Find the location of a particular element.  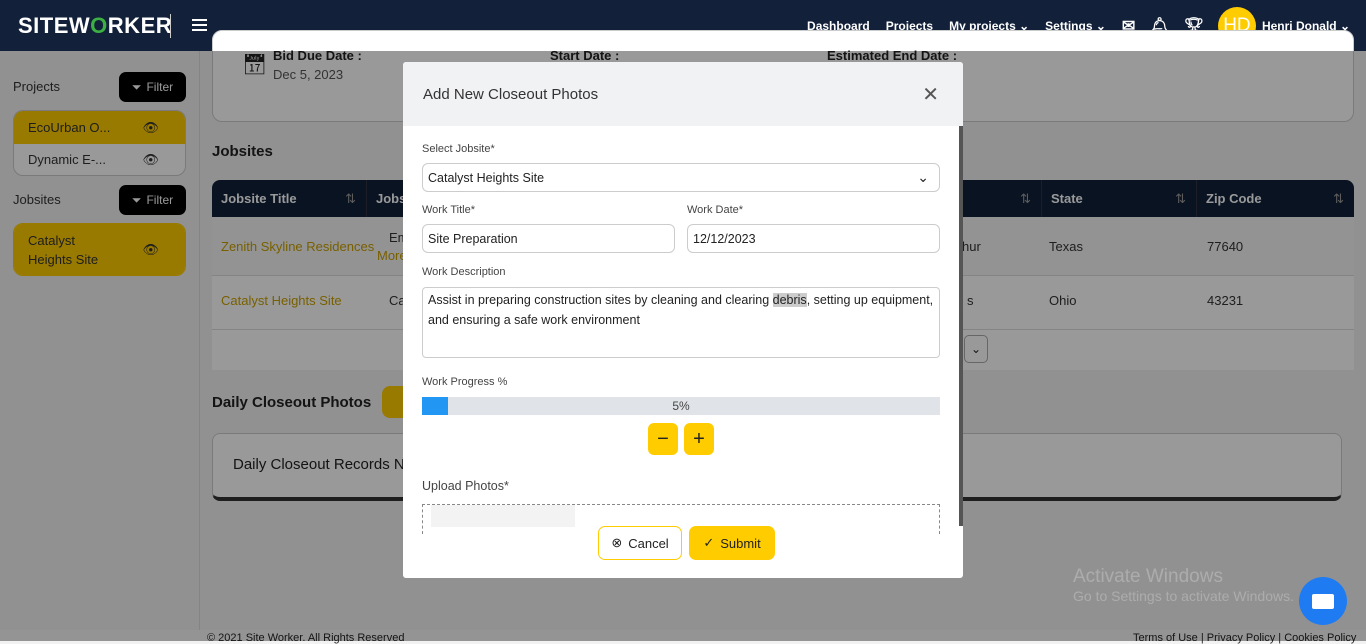

upload-label: Upload Photos* is located at coordinates (465, 486).